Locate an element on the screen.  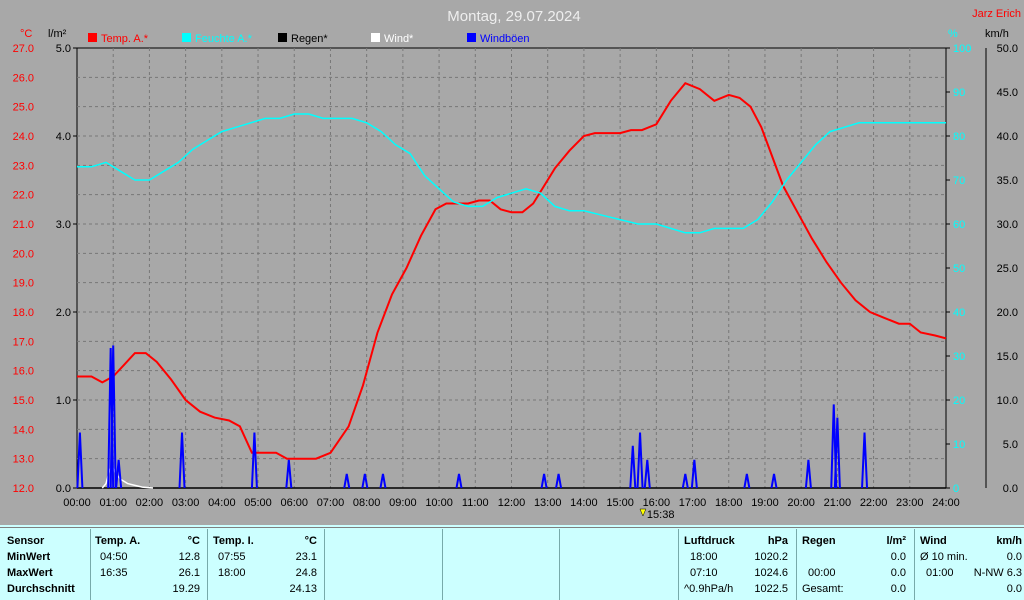
x-tick-label: 11:00 is located at coordinates (475, 503).